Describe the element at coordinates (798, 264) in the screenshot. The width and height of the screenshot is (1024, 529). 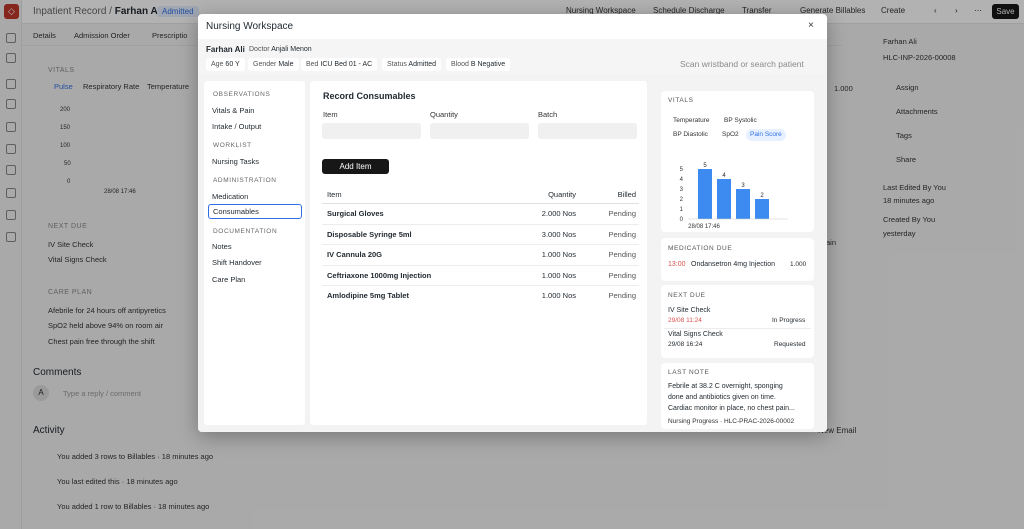
I see `medication-qty: 1.000` at that location.